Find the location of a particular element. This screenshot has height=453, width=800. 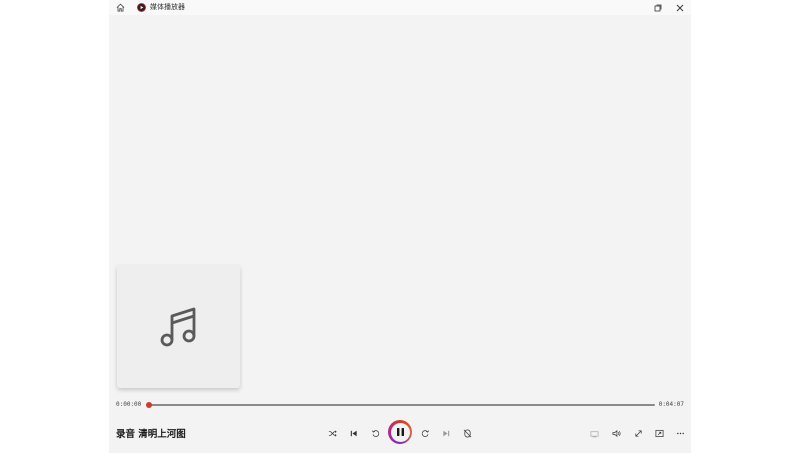

close-icon is located at coordinates (680, 8).